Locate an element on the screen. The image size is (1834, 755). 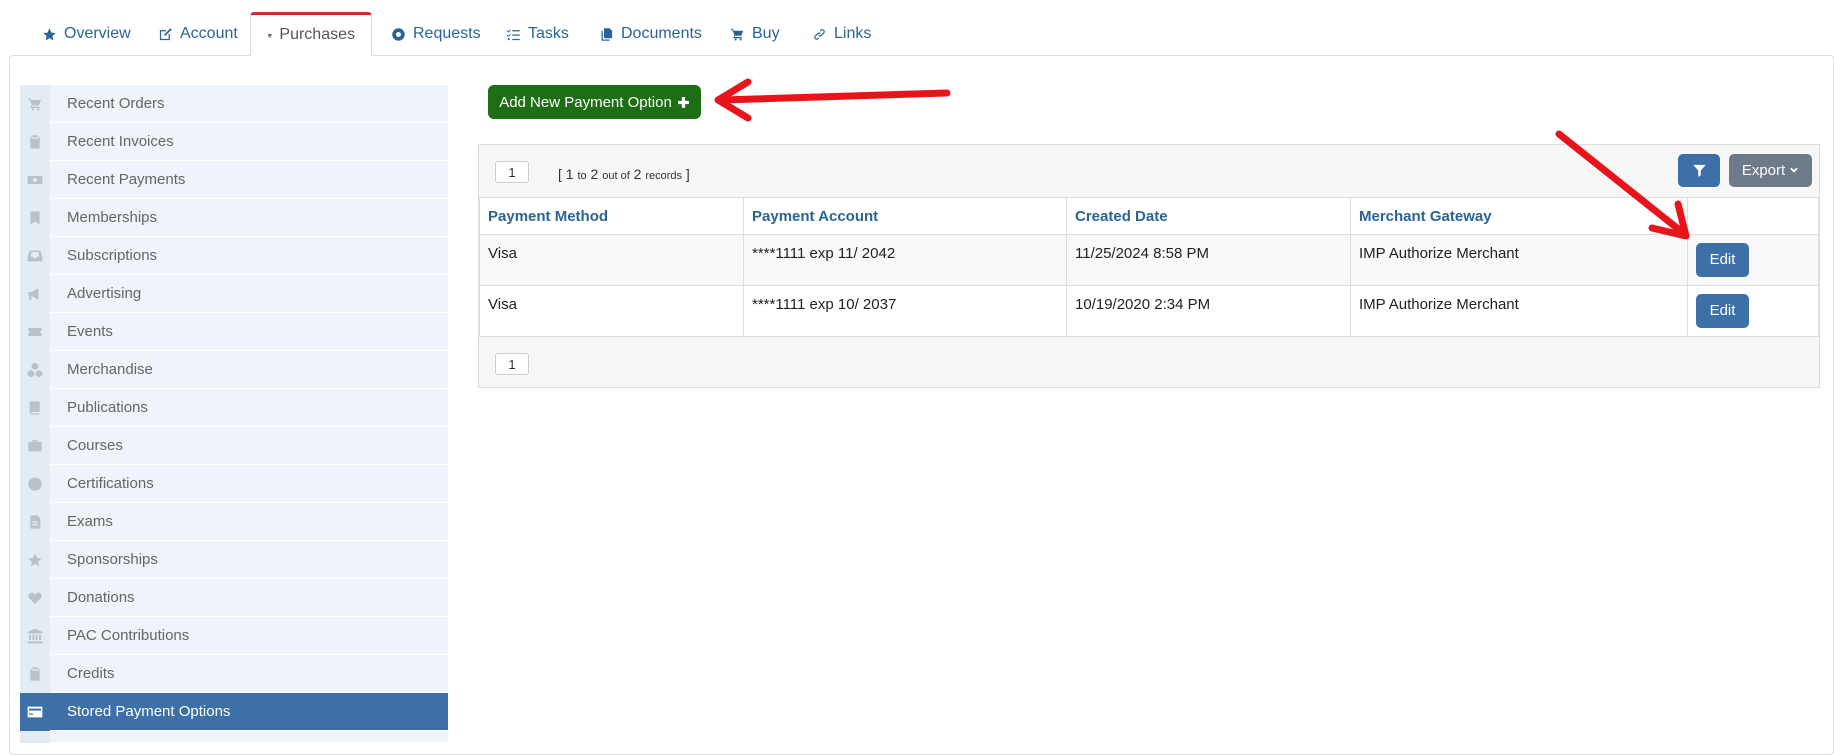
filter-button is located at coordinates (1699, 170).